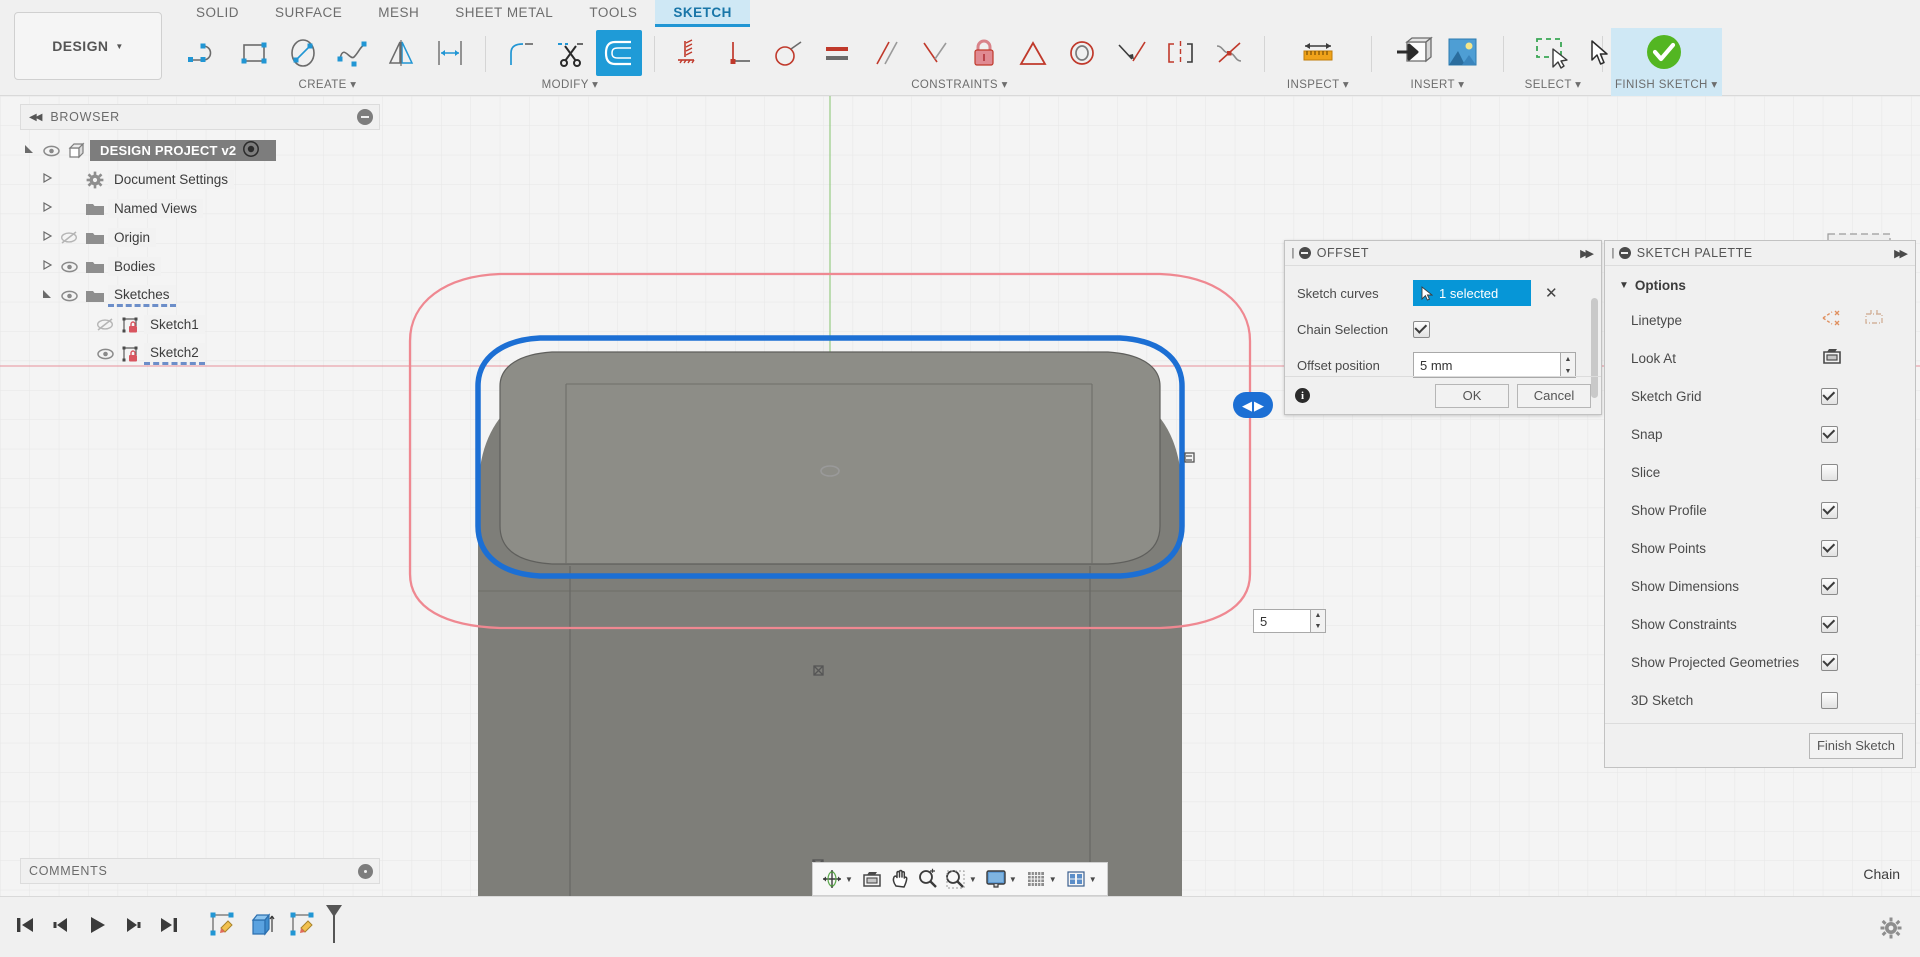 This screenshot has height=957, width=1920. I want to click on orbit-icon, so click(832, 879).